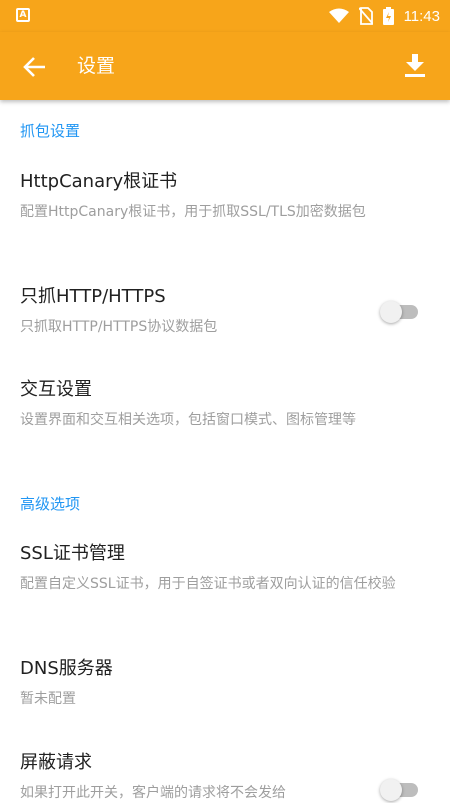  I want to click on setting-description: 设置界面和交互相关选项，包括窗口模式、图标管理等, so click(188, 420).